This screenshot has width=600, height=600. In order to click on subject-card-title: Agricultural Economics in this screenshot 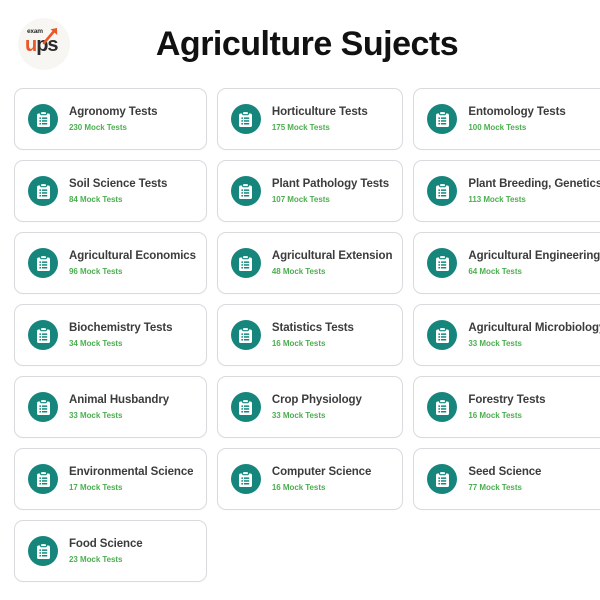, I will do `click(132, 255)`.